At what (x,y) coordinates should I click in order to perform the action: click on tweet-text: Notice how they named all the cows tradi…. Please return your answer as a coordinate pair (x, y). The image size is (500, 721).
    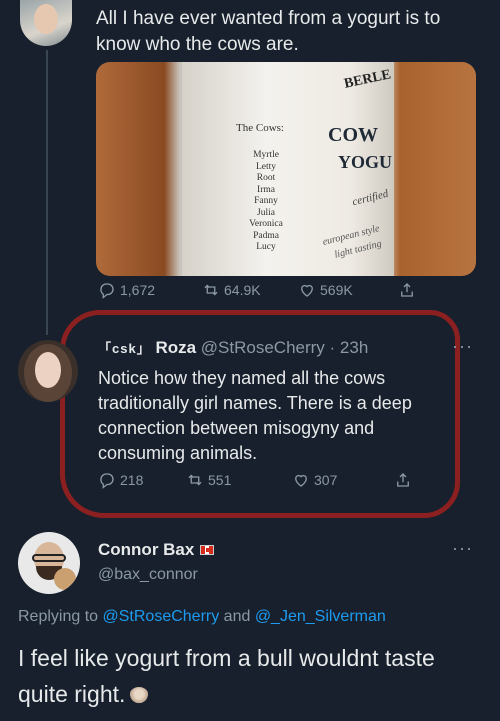
    Looking at the image, I should click on (255, 415).